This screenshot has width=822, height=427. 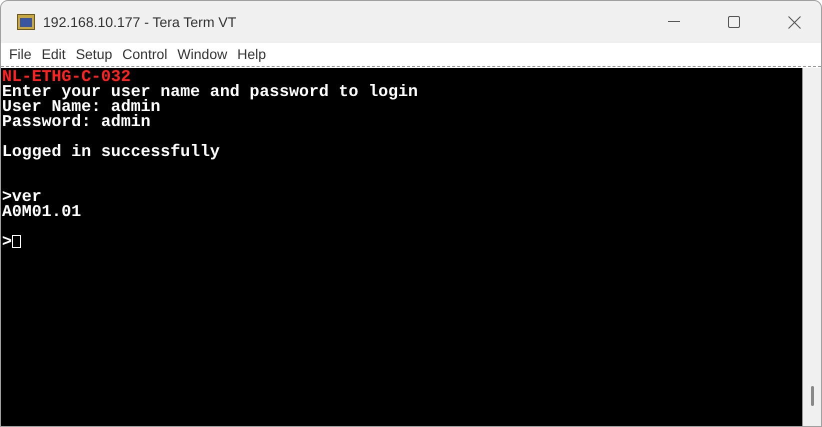 I want to click on terminal-line: Password: admin, so click(x=76, y=121).